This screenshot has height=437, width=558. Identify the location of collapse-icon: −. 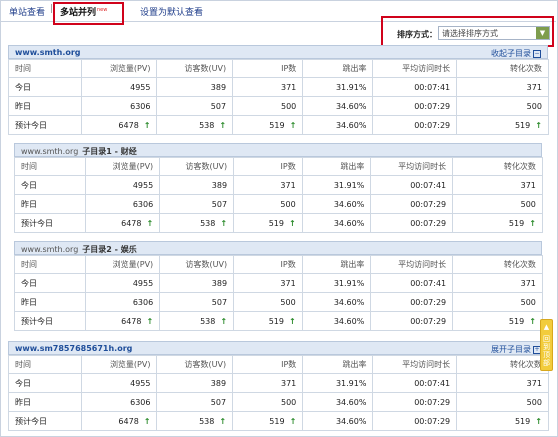
(537, 53).